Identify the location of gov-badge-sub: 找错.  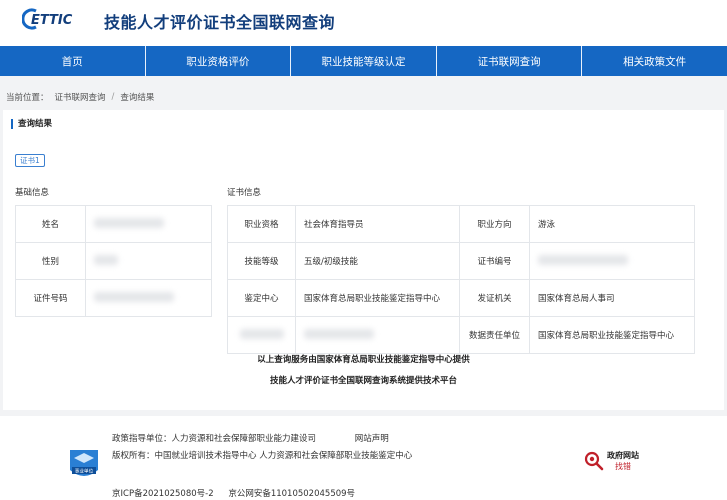
(623, 466).